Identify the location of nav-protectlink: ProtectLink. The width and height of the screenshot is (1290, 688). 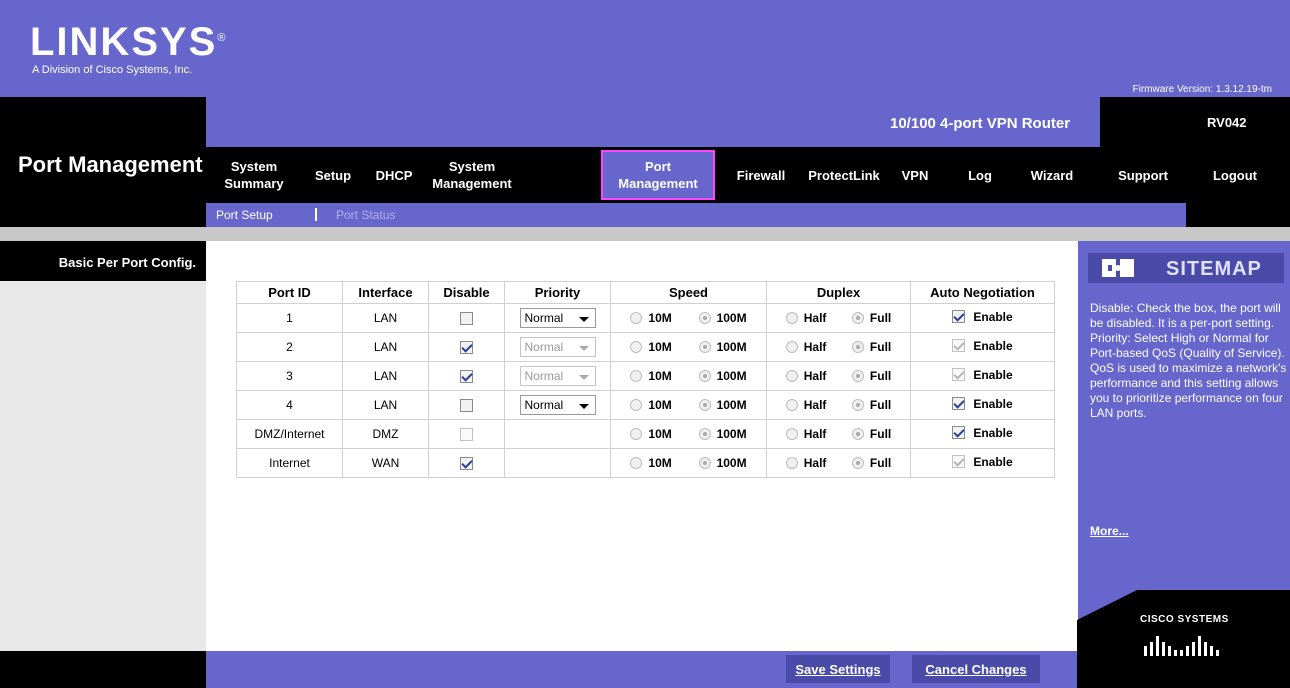
(844, 175).